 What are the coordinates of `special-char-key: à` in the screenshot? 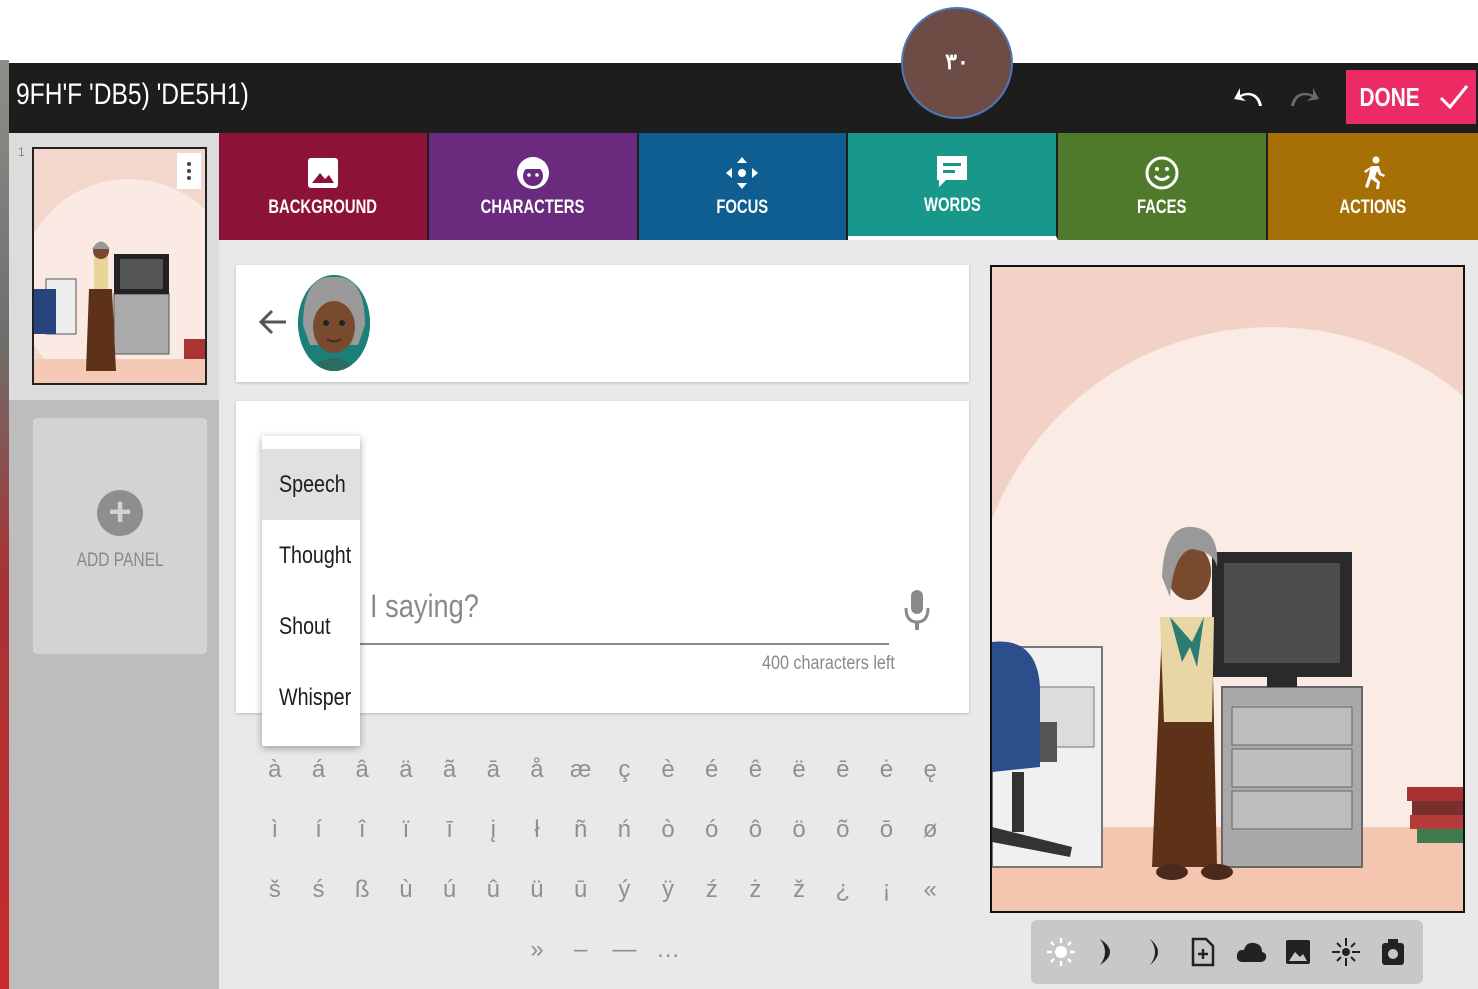 It's located at (275, 770).